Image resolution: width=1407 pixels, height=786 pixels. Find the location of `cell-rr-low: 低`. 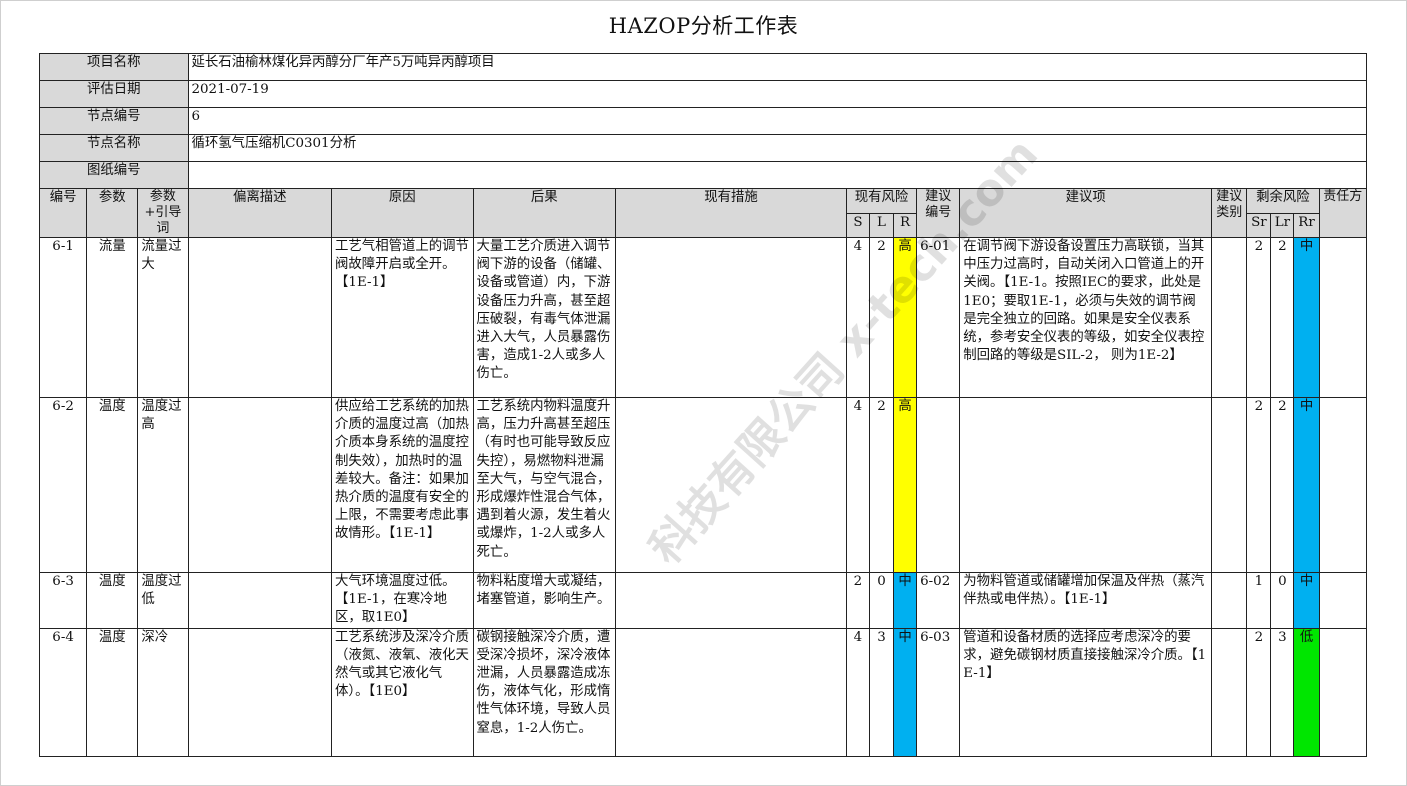

cell-rr-low: 低 is located at coordinates (1306, 692).